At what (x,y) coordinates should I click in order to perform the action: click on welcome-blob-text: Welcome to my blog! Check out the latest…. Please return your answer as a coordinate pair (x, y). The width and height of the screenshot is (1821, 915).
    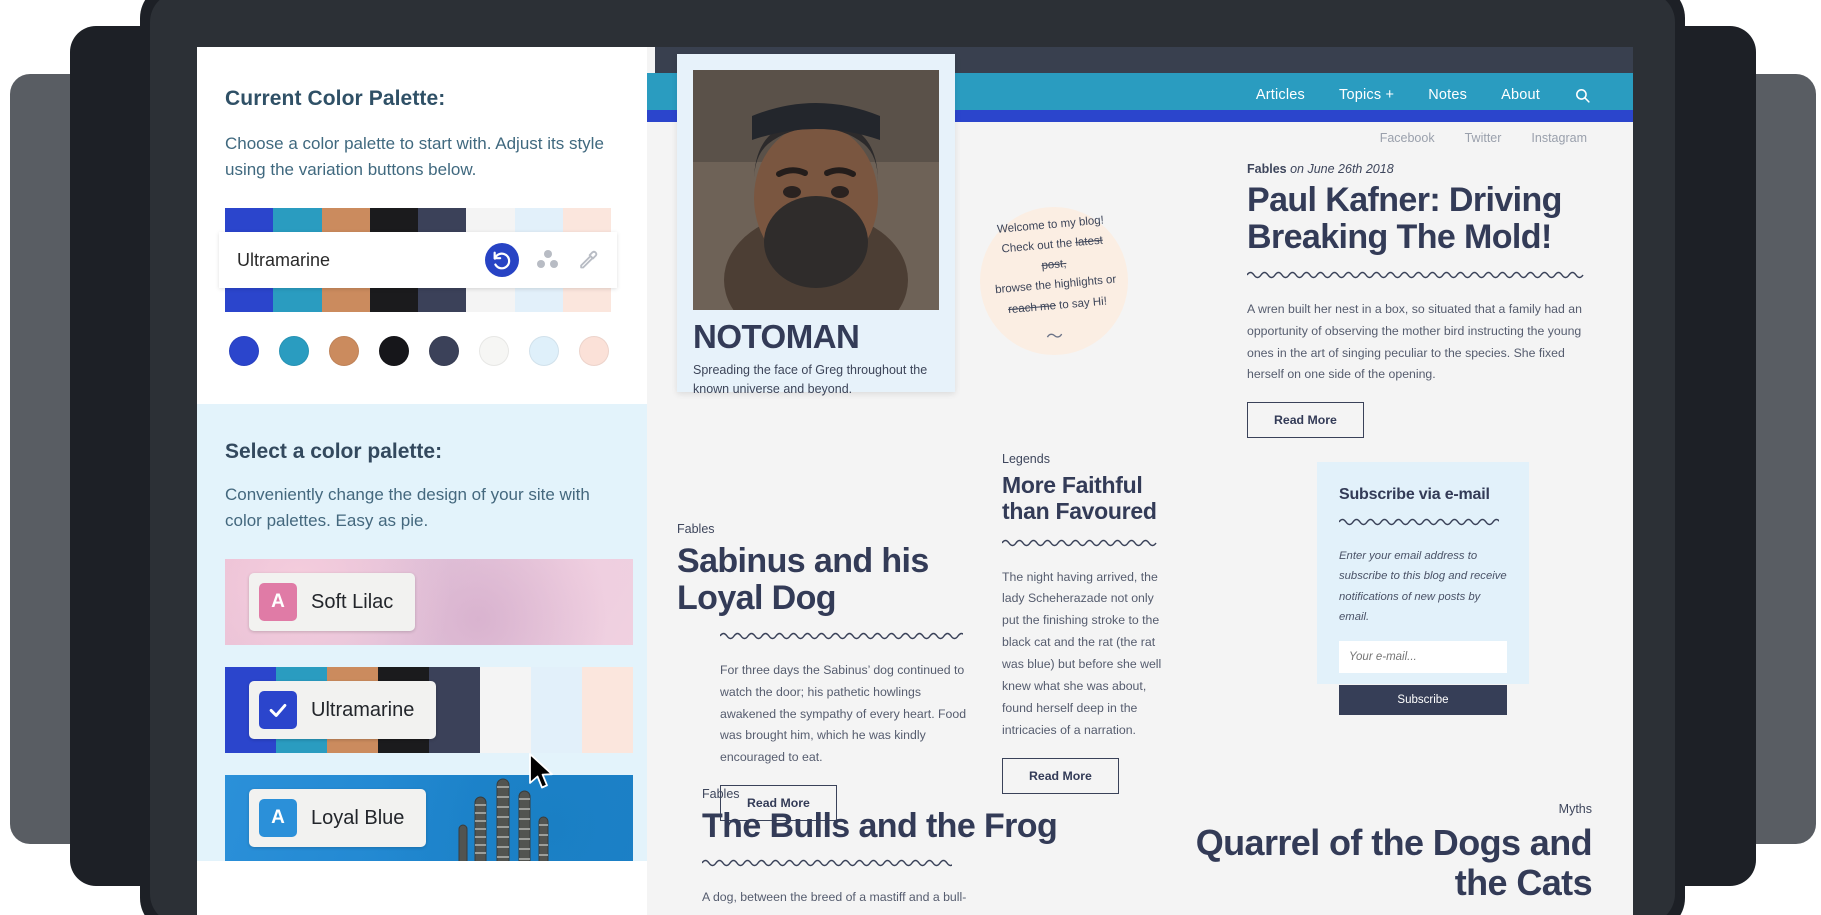
    Looking at the image, I should click on (1054, 265).